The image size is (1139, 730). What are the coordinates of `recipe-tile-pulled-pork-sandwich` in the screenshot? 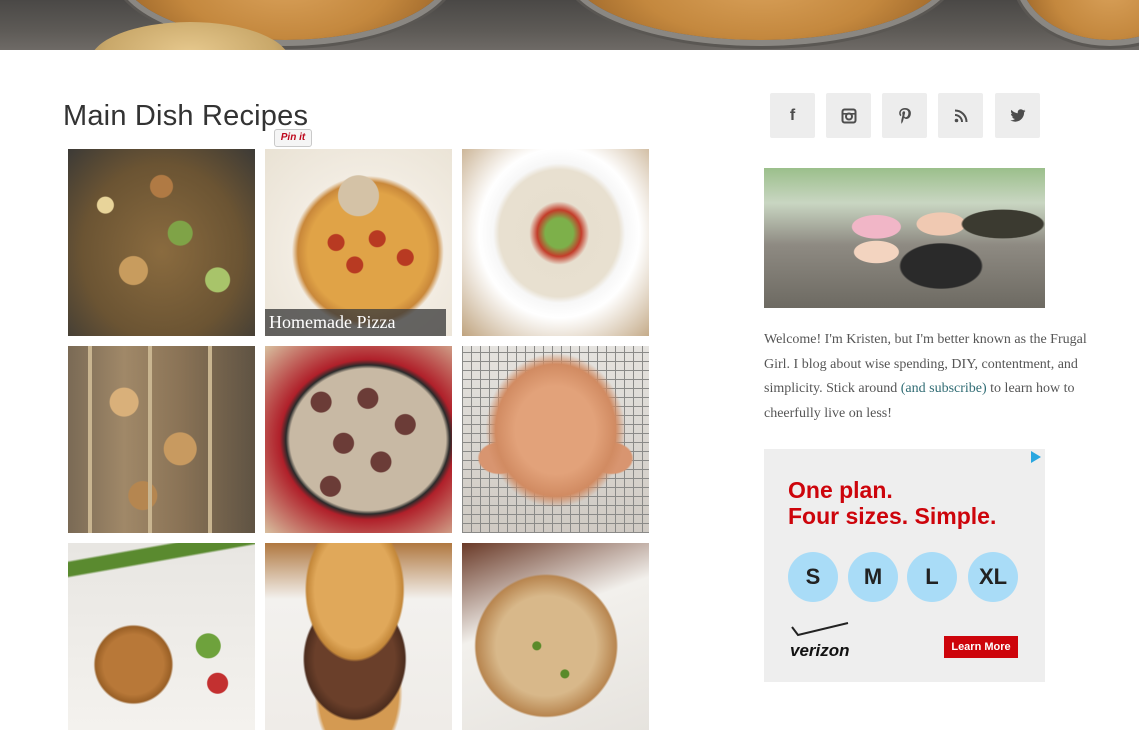 It's located at (358, 636).